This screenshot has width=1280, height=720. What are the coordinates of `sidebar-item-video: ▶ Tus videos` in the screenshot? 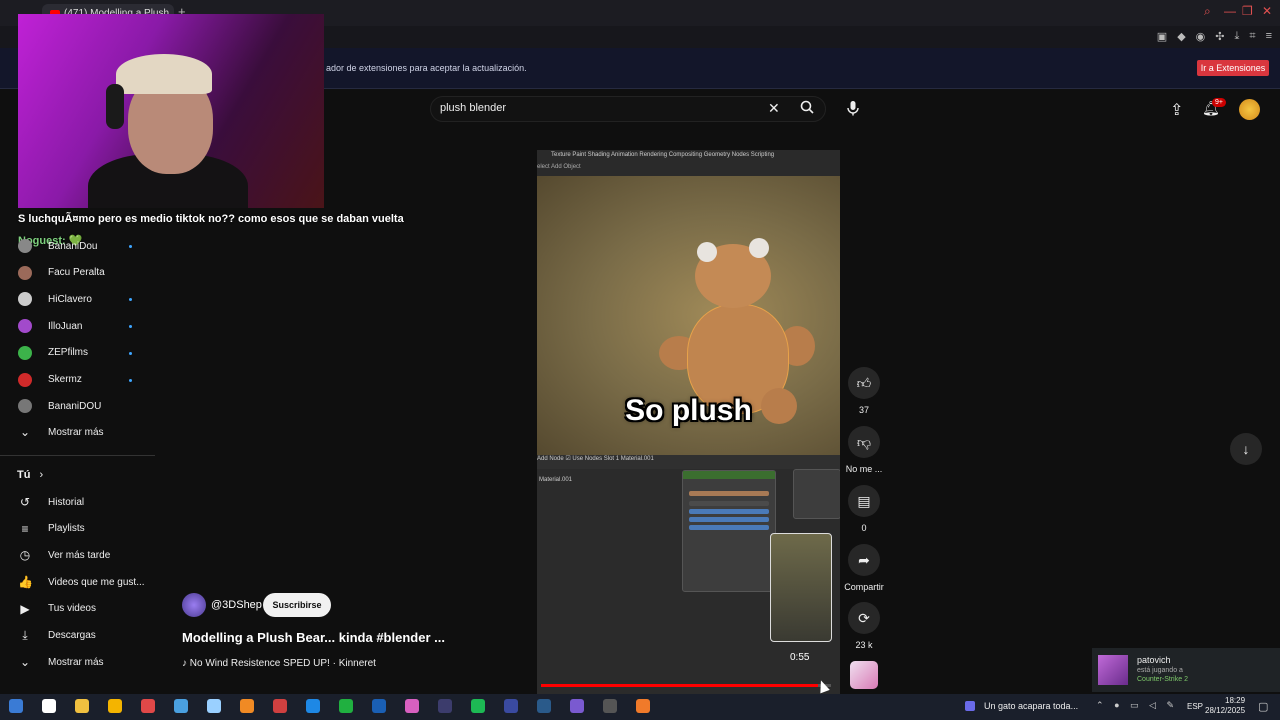 It's located at (57, 609).